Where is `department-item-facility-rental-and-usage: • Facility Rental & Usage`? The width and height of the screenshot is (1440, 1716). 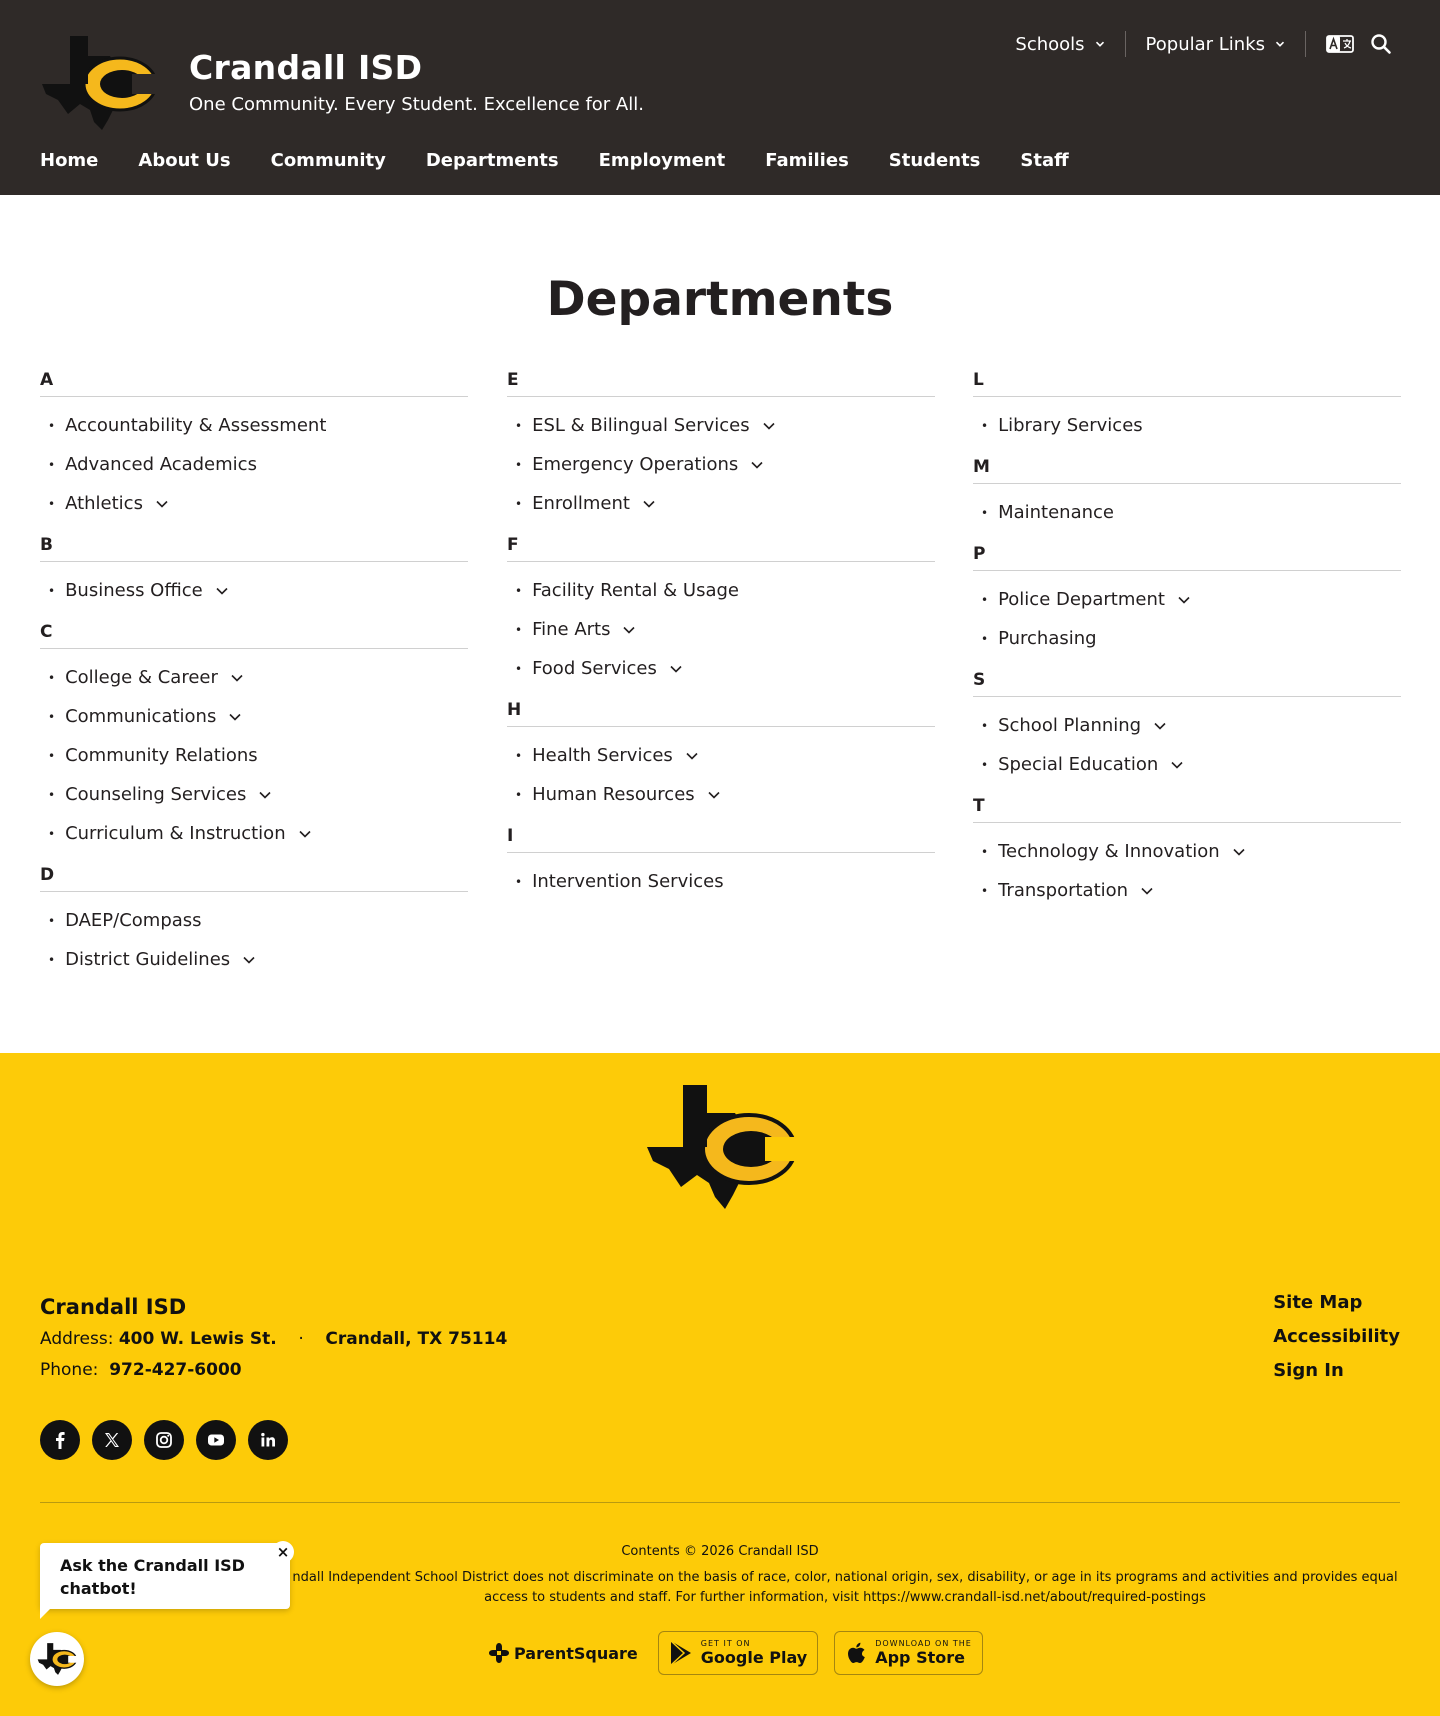 department-item-facility-rental-and-usage: • Facility Rental & Usage is located at coordinates (721, 590).